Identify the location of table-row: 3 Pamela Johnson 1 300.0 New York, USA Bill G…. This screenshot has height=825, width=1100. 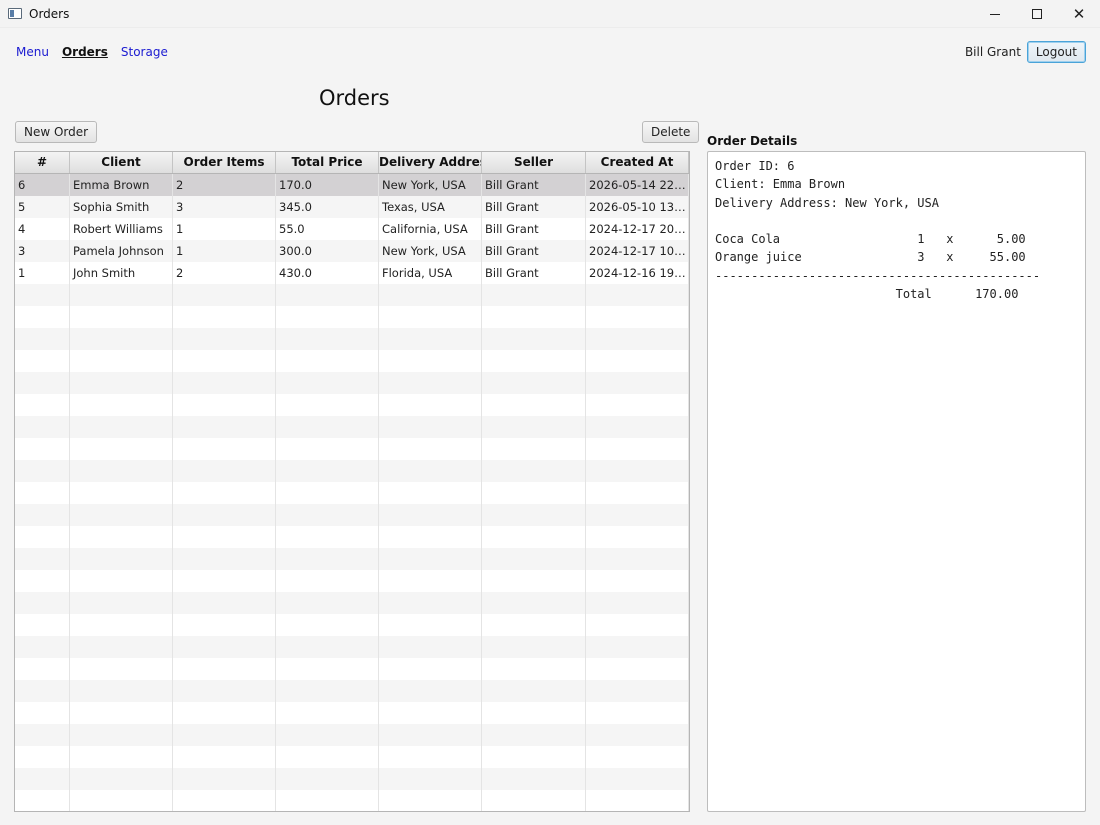
(352, 251).